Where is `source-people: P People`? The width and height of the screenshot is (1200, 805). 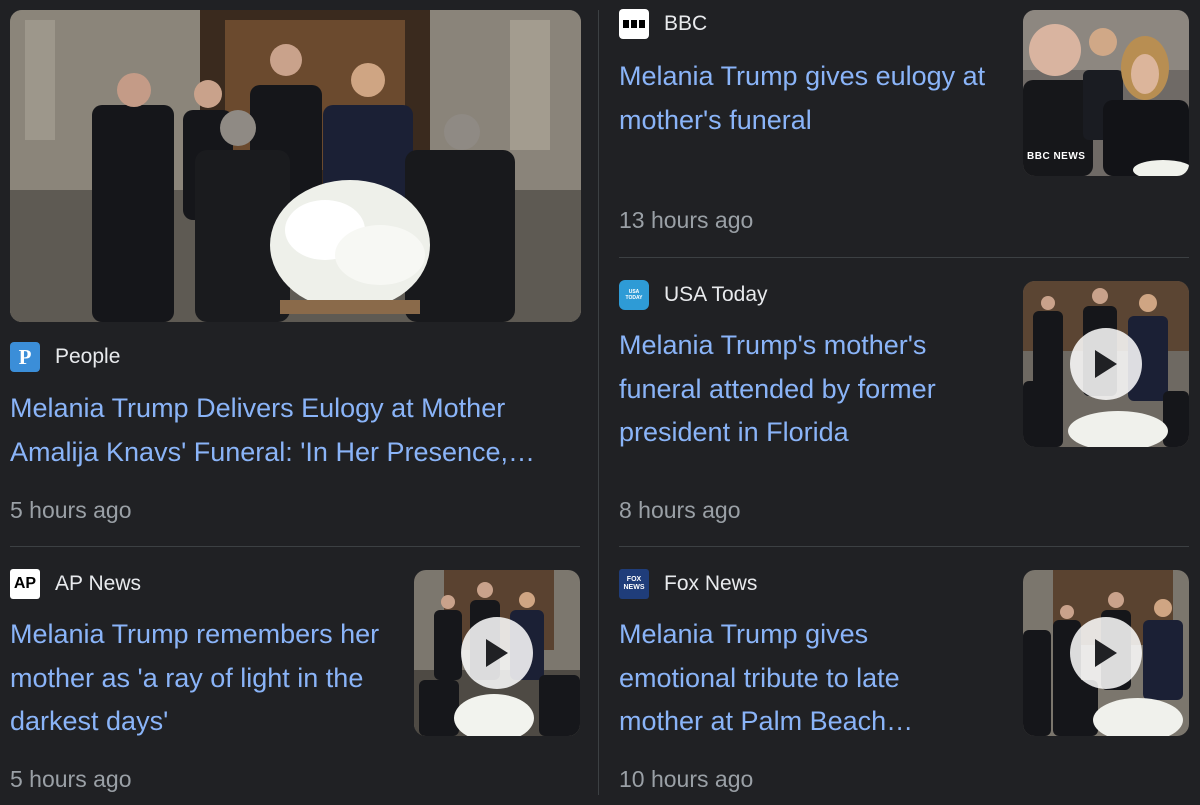 source-people: P People is located at coordinates (65, 357).